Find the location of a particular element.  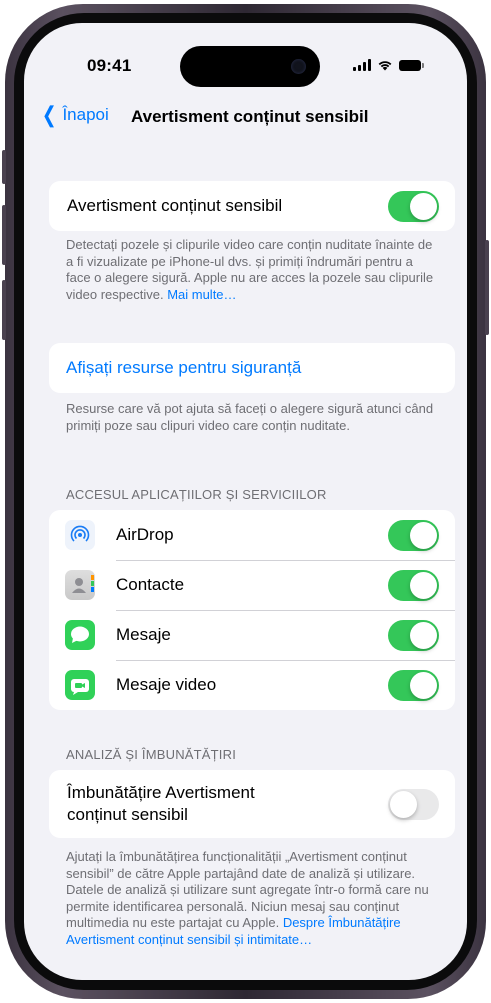

power-button is located at coordinates (487, 287).